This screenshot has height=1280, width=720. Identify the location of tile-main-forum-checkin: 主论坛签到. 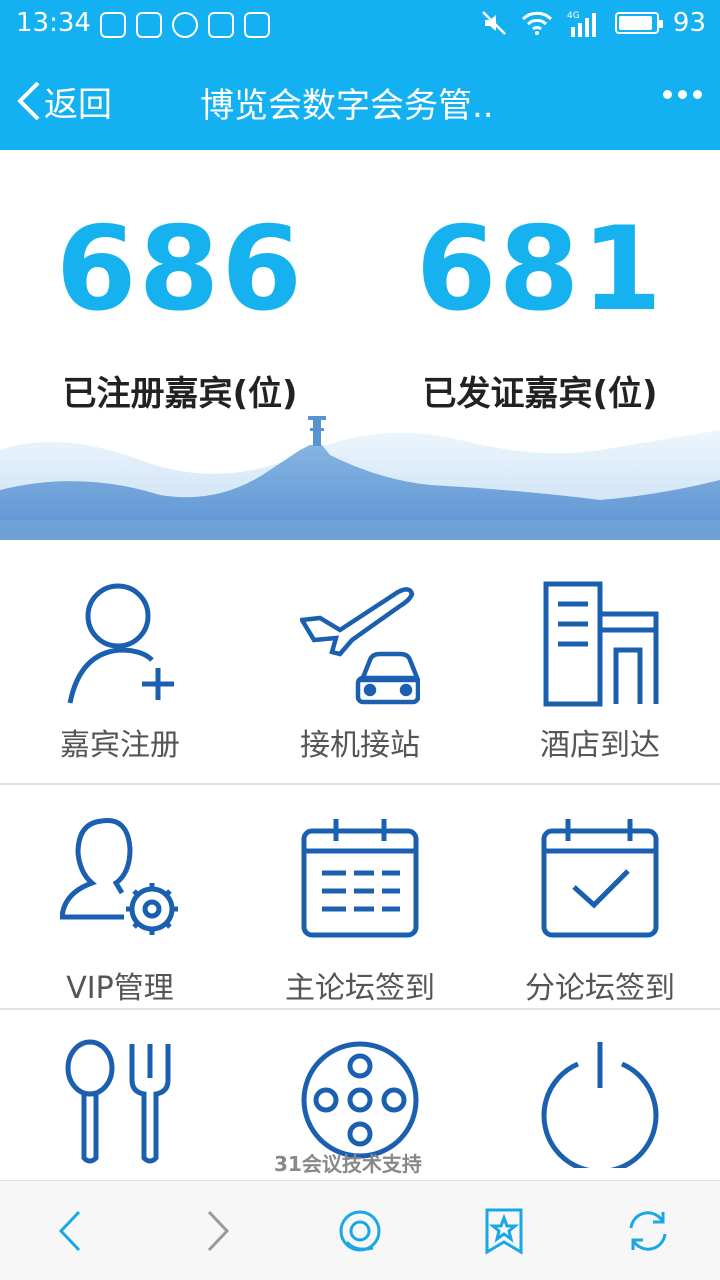
(360, 896).